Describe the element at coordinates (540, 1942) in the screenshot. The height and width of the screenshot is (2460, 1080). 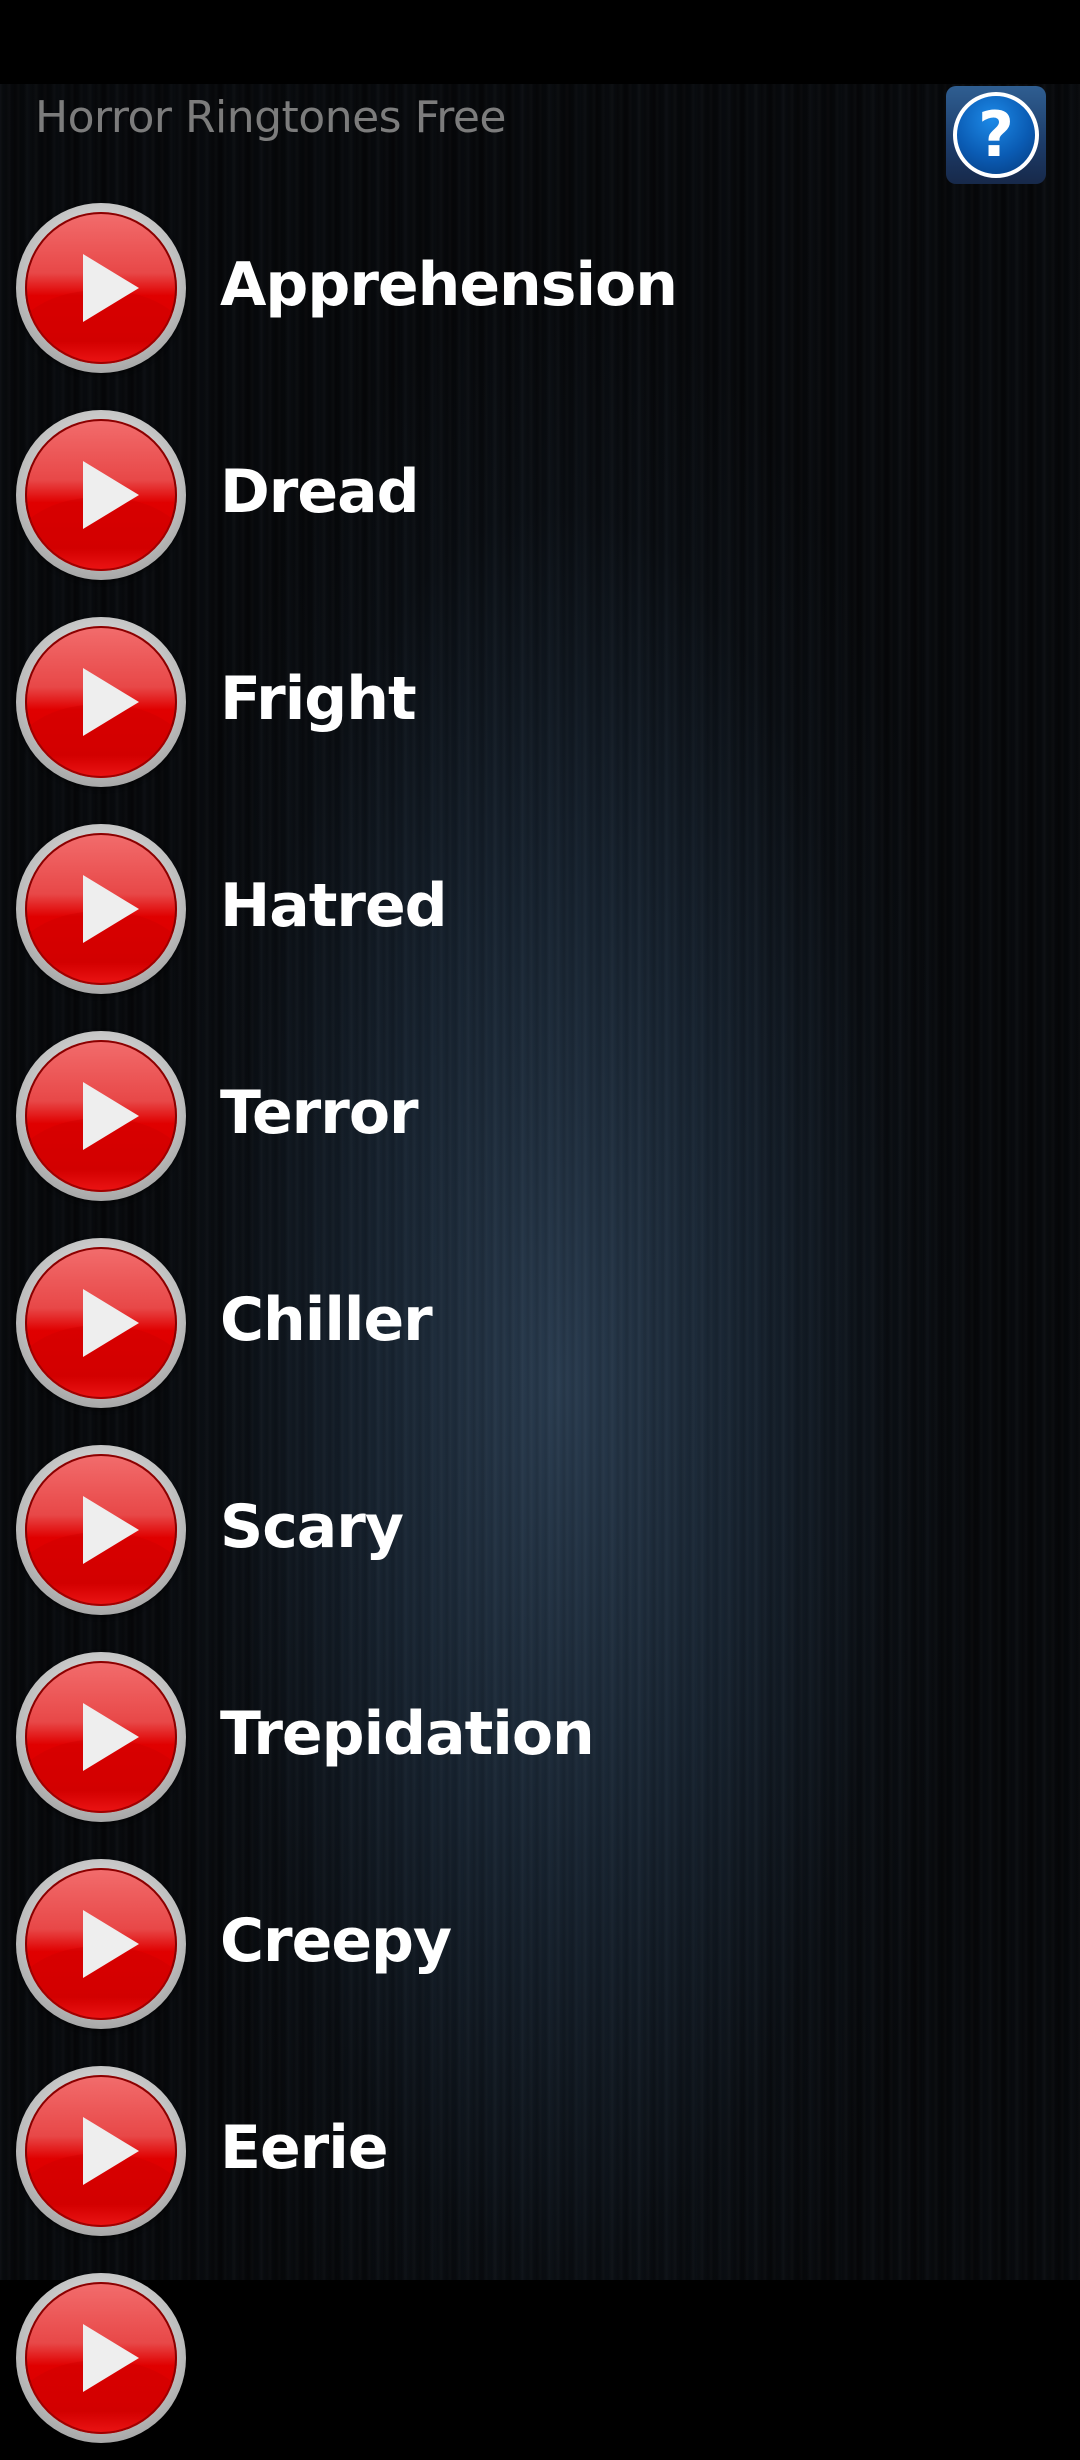
I see `ringtone-row: Creepy` at that location.